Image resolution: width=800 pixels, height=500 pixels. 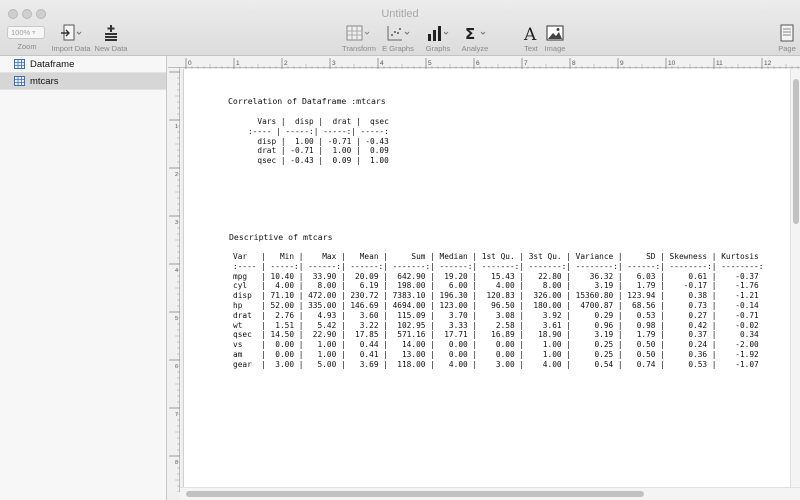 I want to click on svg-text: Σ, so click(x=470, y=33).